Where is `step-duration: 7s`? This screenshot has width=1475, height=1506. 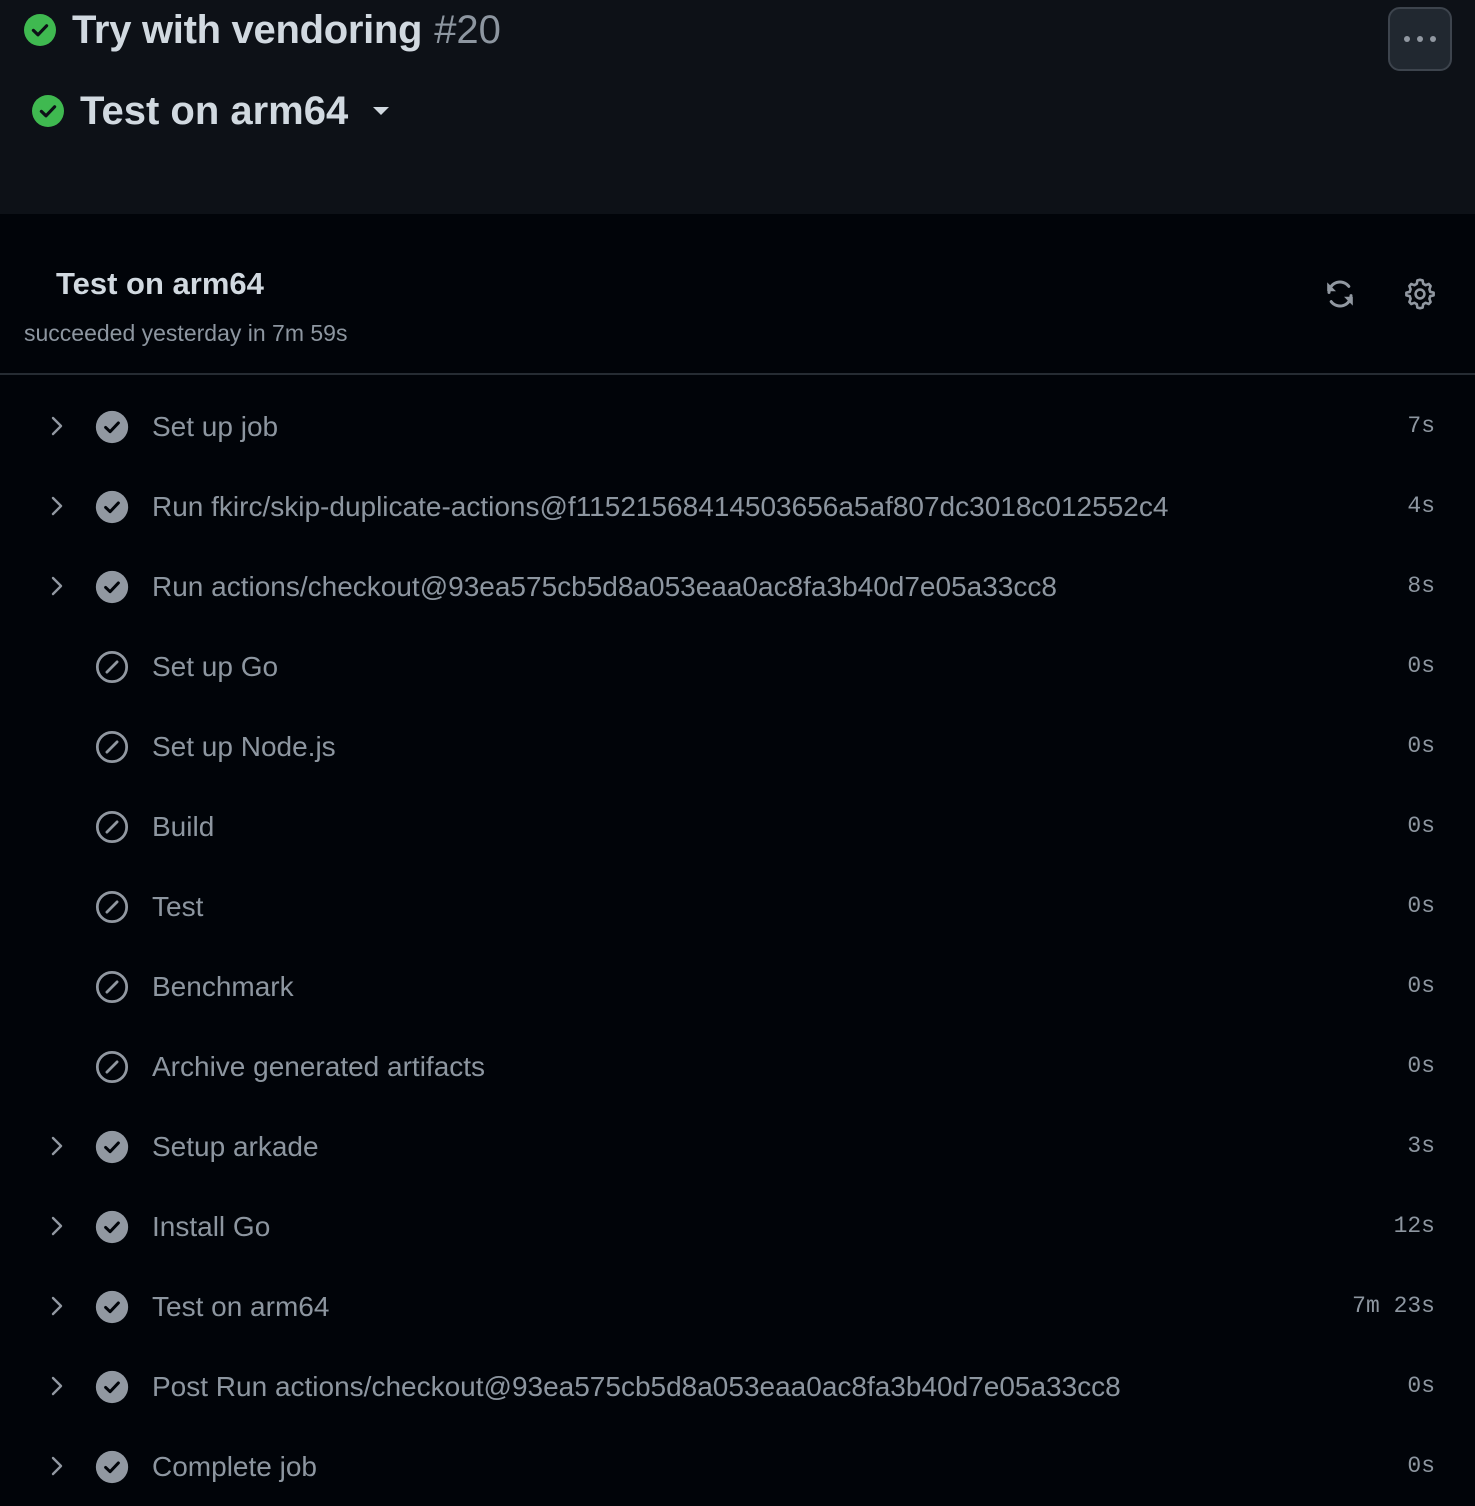
step-duration: 7s is located at coordinates (1421, 426).